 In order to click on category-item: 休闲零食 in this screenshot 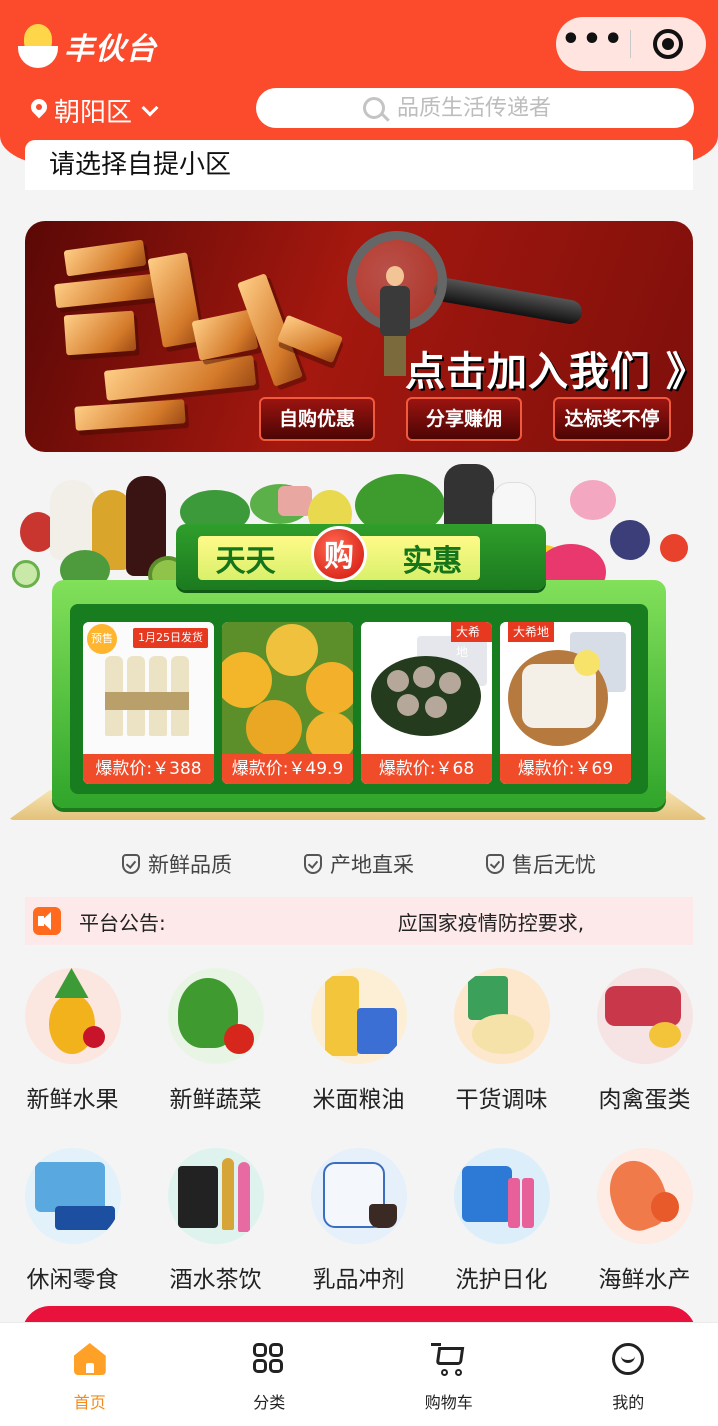, I will do `click(72, 1223)`.